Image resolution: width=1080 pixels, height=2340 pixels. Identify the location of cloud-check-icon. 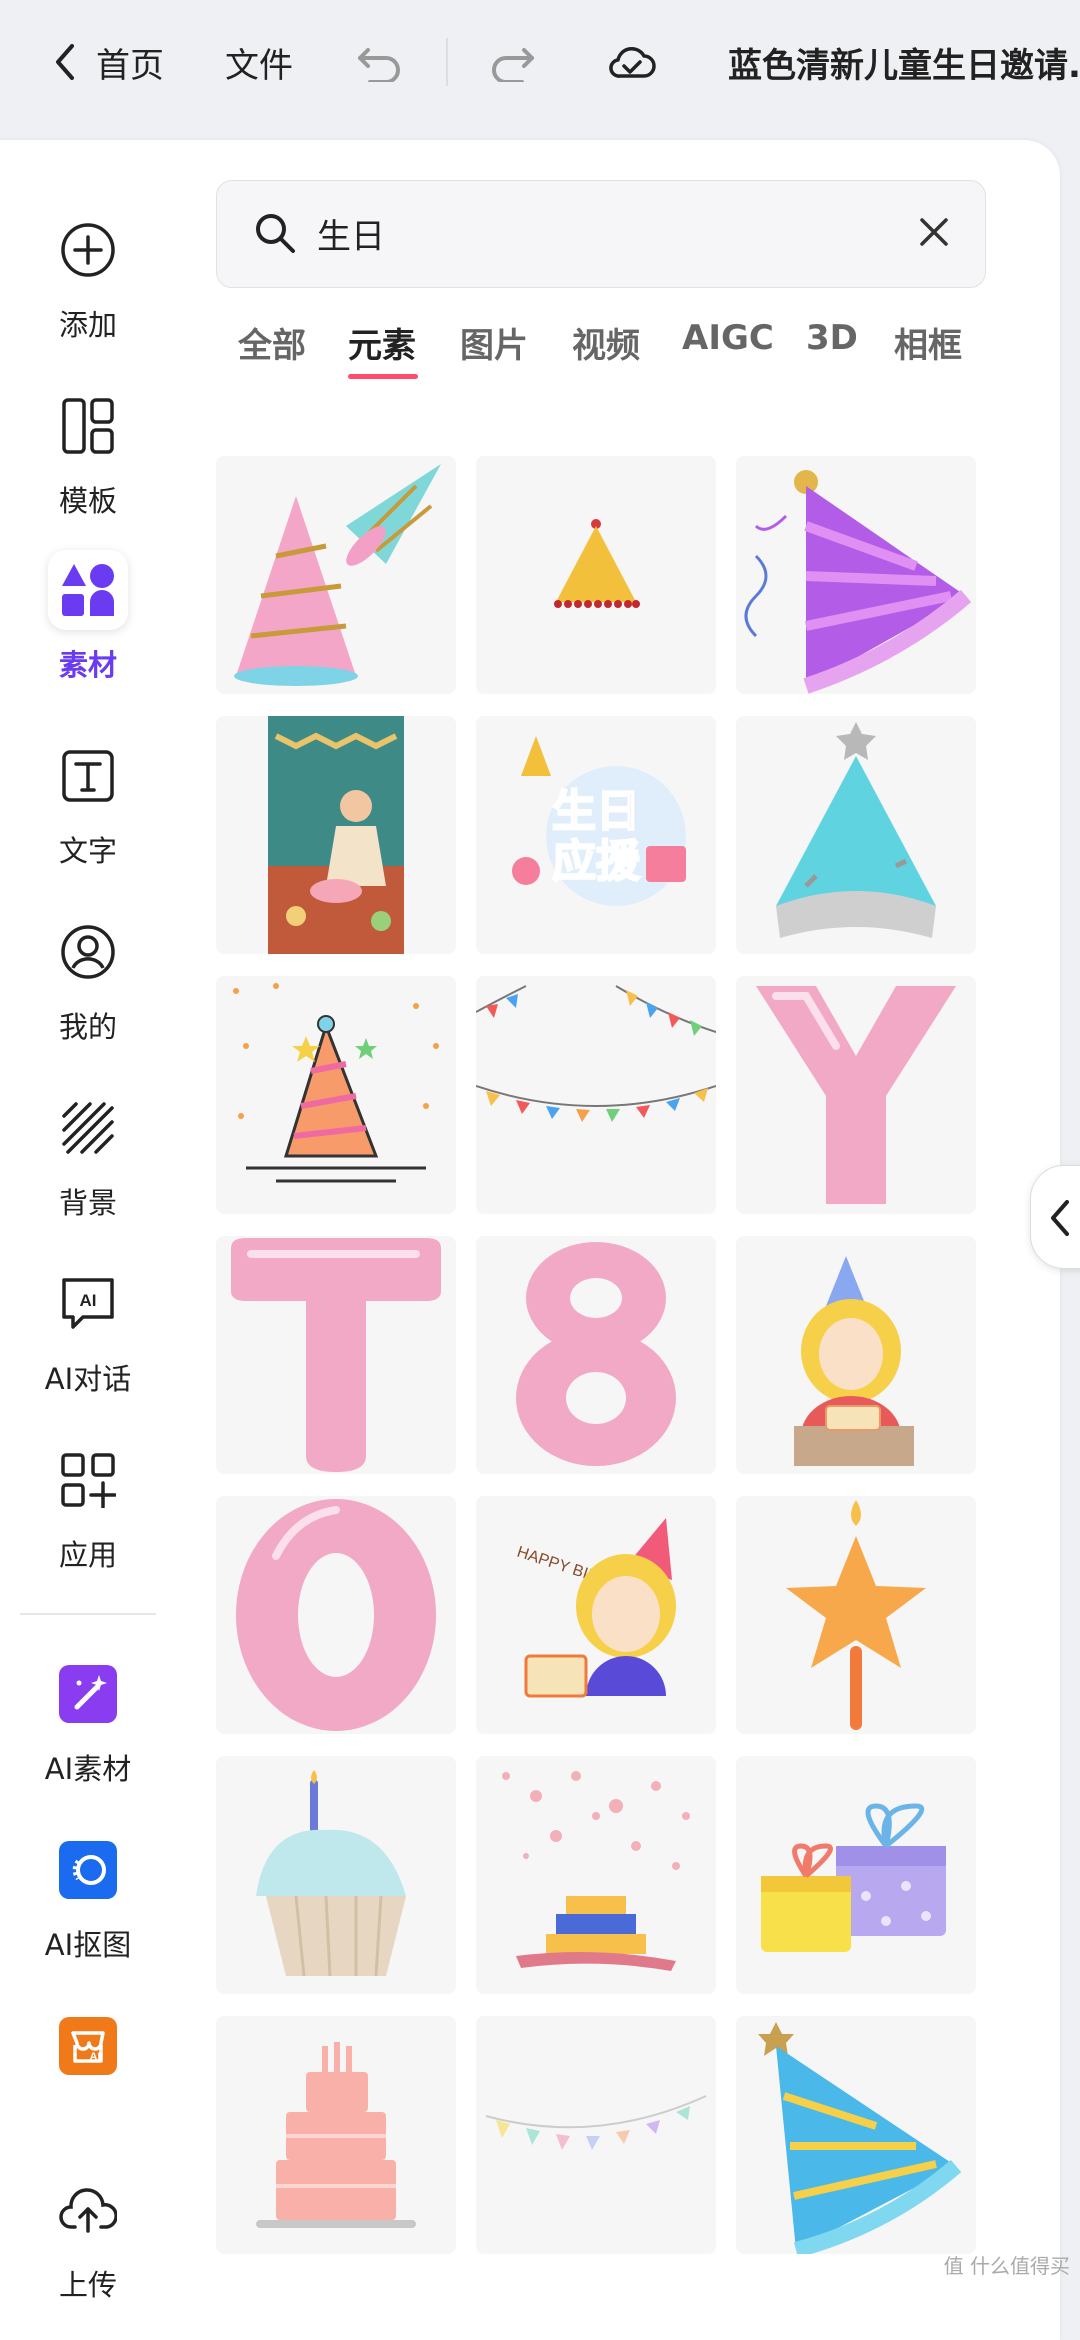
(632, 62).